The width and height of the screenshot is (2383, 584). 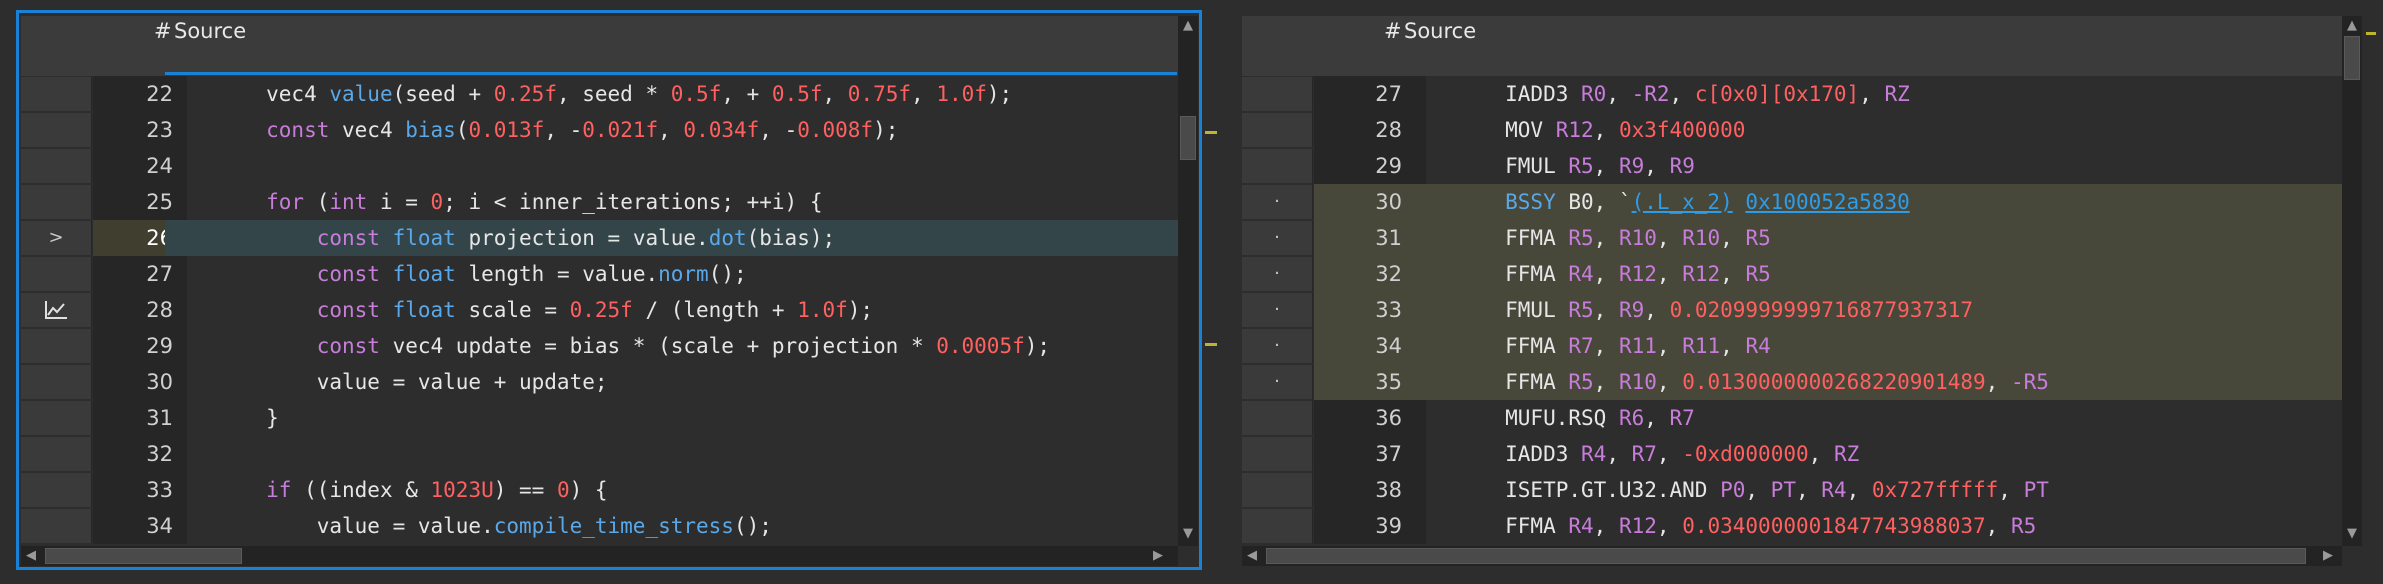 I want to click on code-token: PT, so click(x=1783, y=490).